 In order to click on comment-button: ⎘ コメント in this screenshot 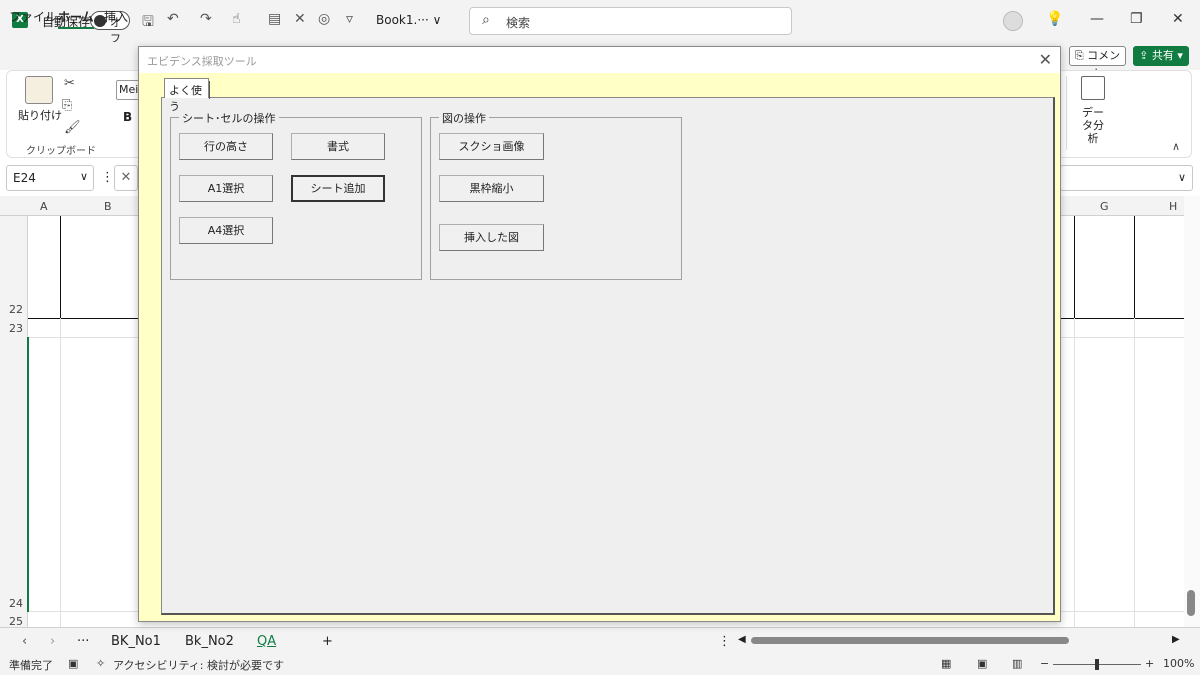, I will do `click(1097, 63)`.